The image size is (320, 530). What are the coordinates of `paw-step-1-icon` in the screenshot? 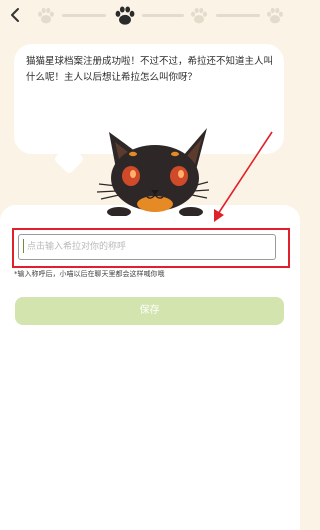 It's located at (46, 15).